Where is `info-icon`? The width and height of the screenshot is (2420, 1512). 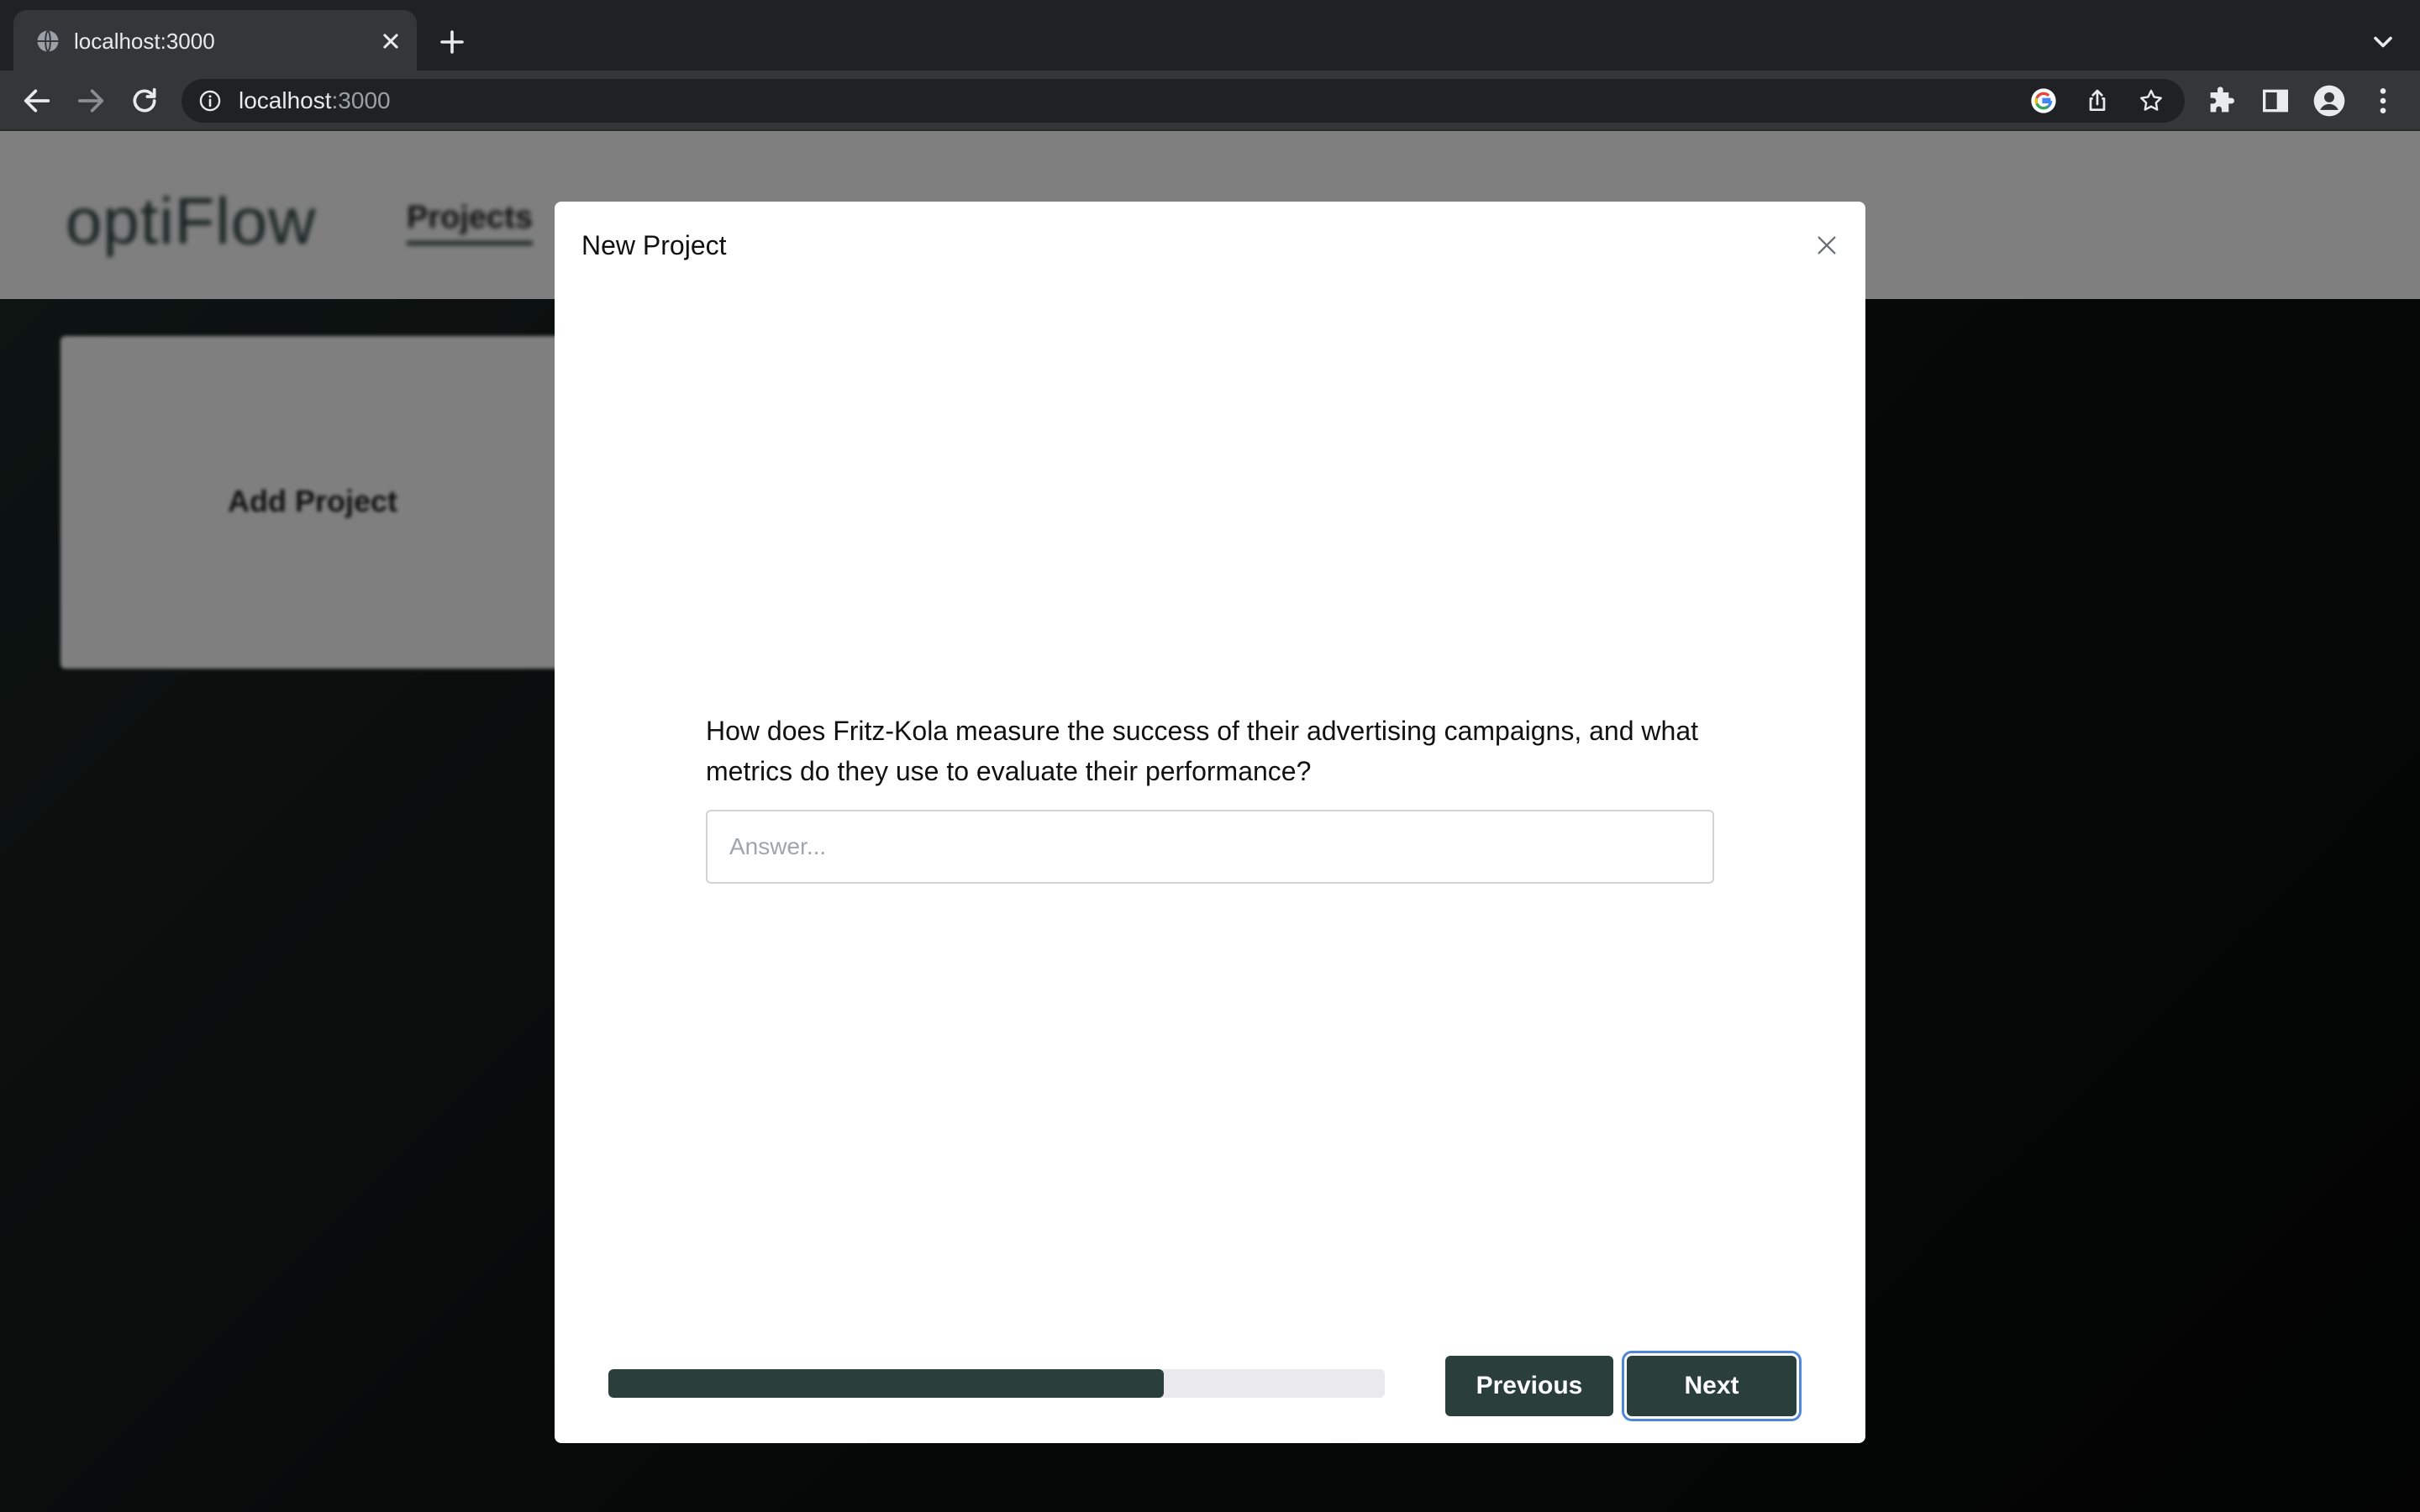 info-icon is located at coordinates (210, 101).